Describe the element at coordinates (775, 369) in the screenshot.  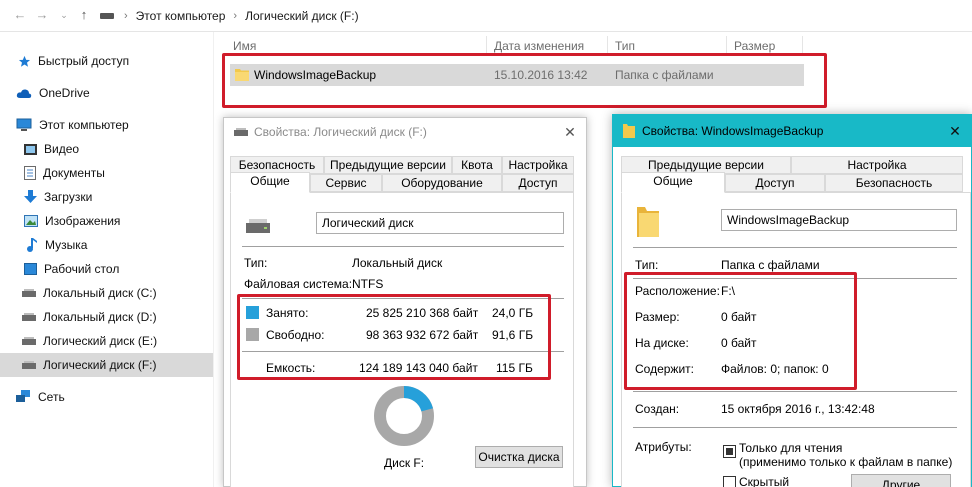
I see `contains-value: Файлов: 0; папок: 0` at that location.